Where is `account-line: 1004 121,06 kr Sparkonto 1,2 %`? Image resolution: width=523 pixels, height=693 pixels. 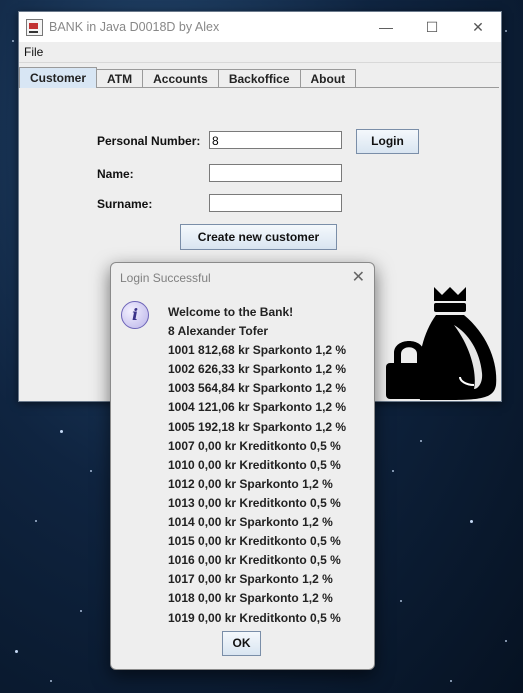 account-line: 1004 121,06 kr Sparkonto 1,2 % is located at coordinates (257, 407).